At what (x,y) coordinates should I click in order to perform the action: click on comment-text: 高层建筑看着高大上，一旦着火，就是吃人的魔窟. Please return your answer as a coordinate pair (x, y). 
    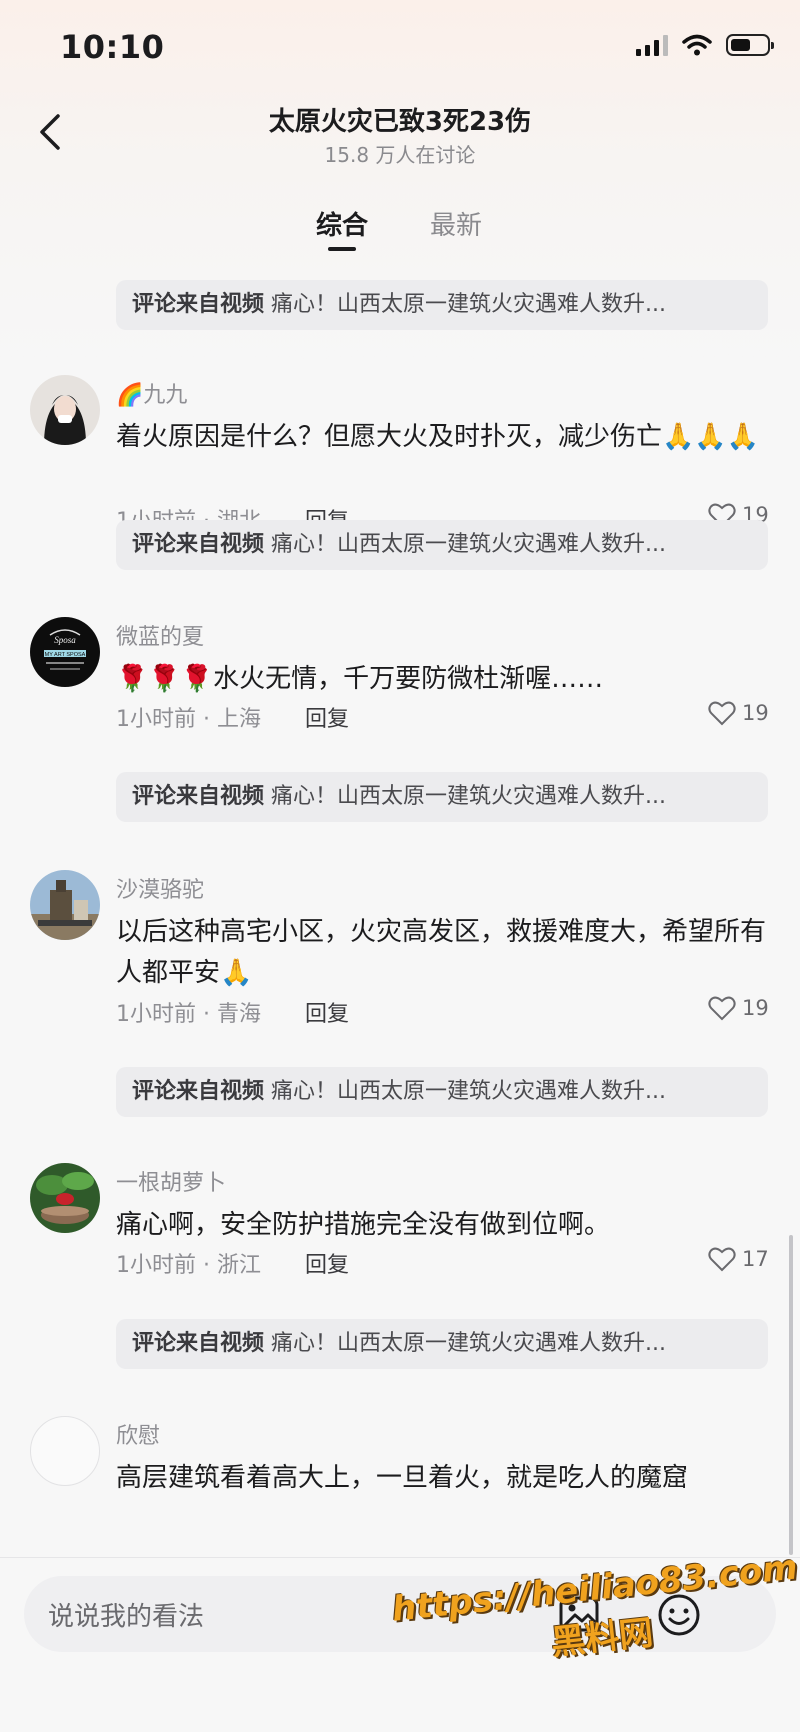
    Looking at the image, I should click on (402, 1478).